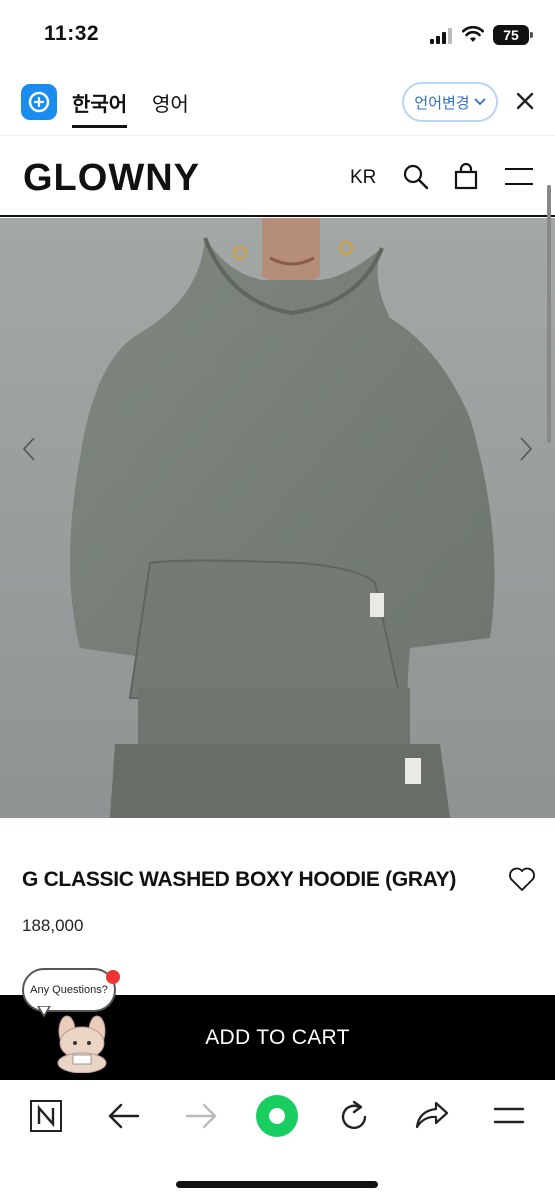 The width and height of the screenshot is (555, 1200). What do you see at coordinates (525, 101) in the screenshot?
I see `close-icon` at bounding box center [525, 101].